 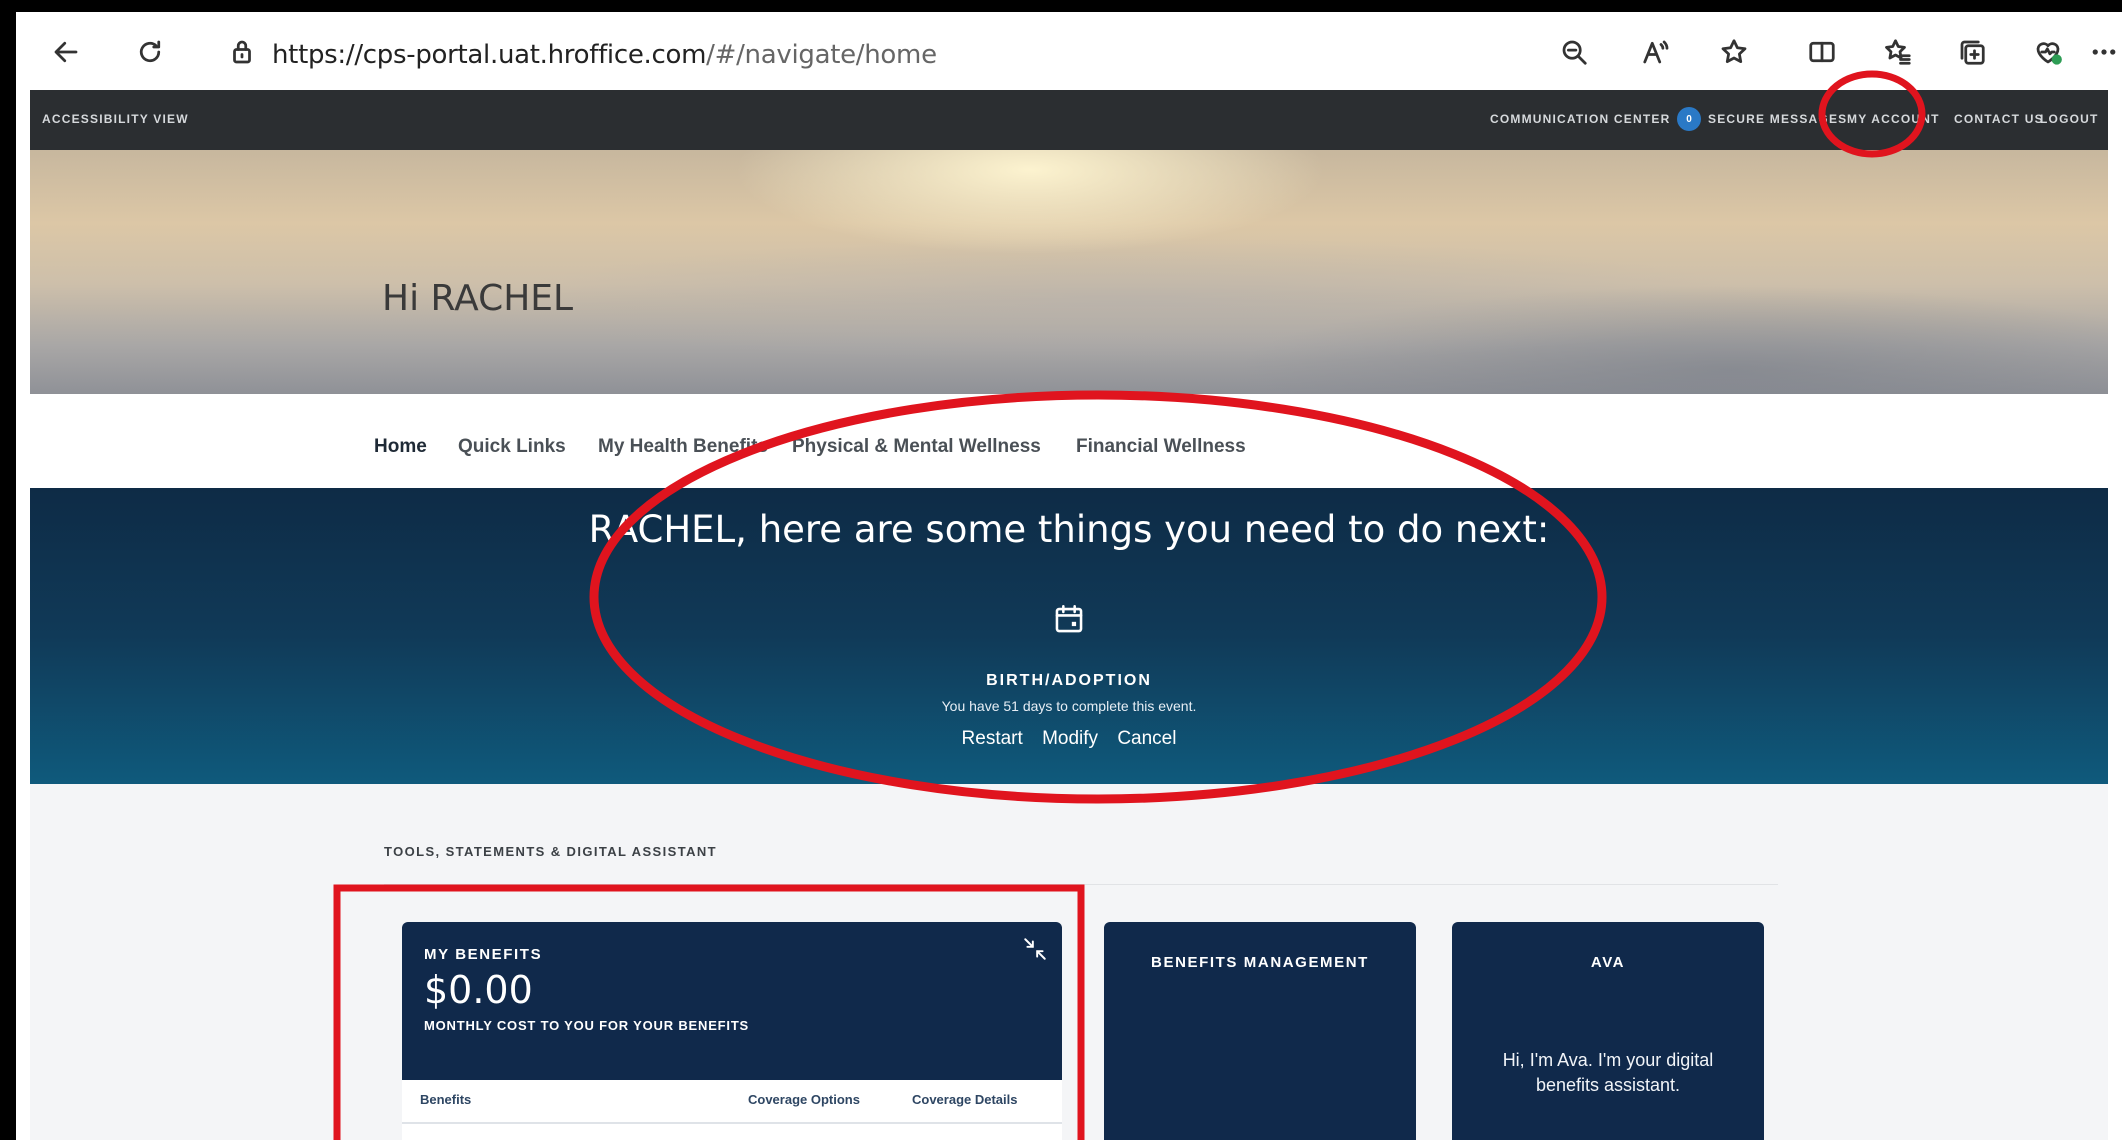 I want to click on column-header-coverage-details: Coverage Details, so click(x=965, y=1099).